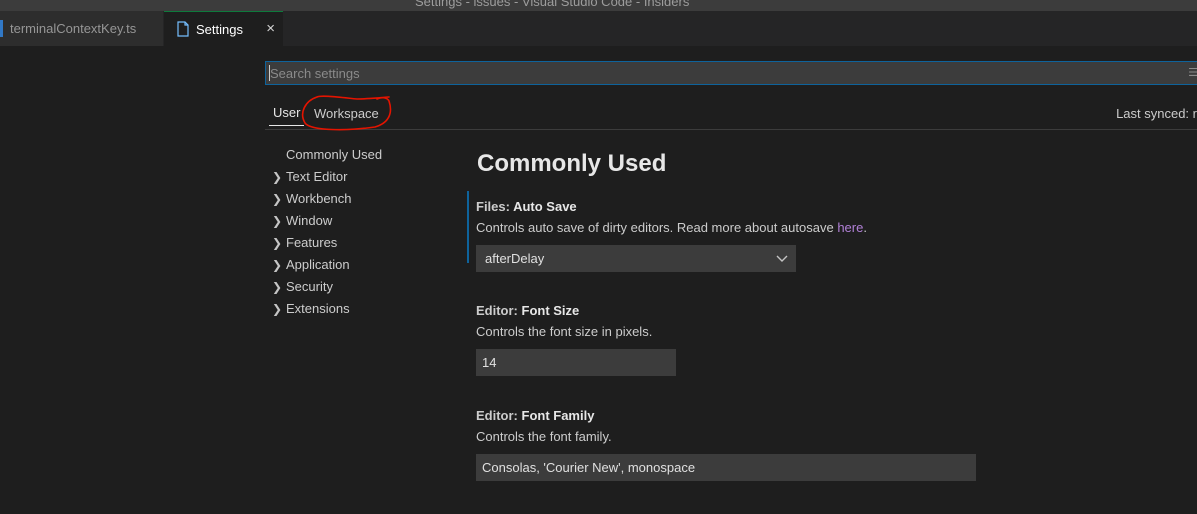 The width and height of the screenshot is (1197, 514). I want to click on file-icon, so click(183, 29).